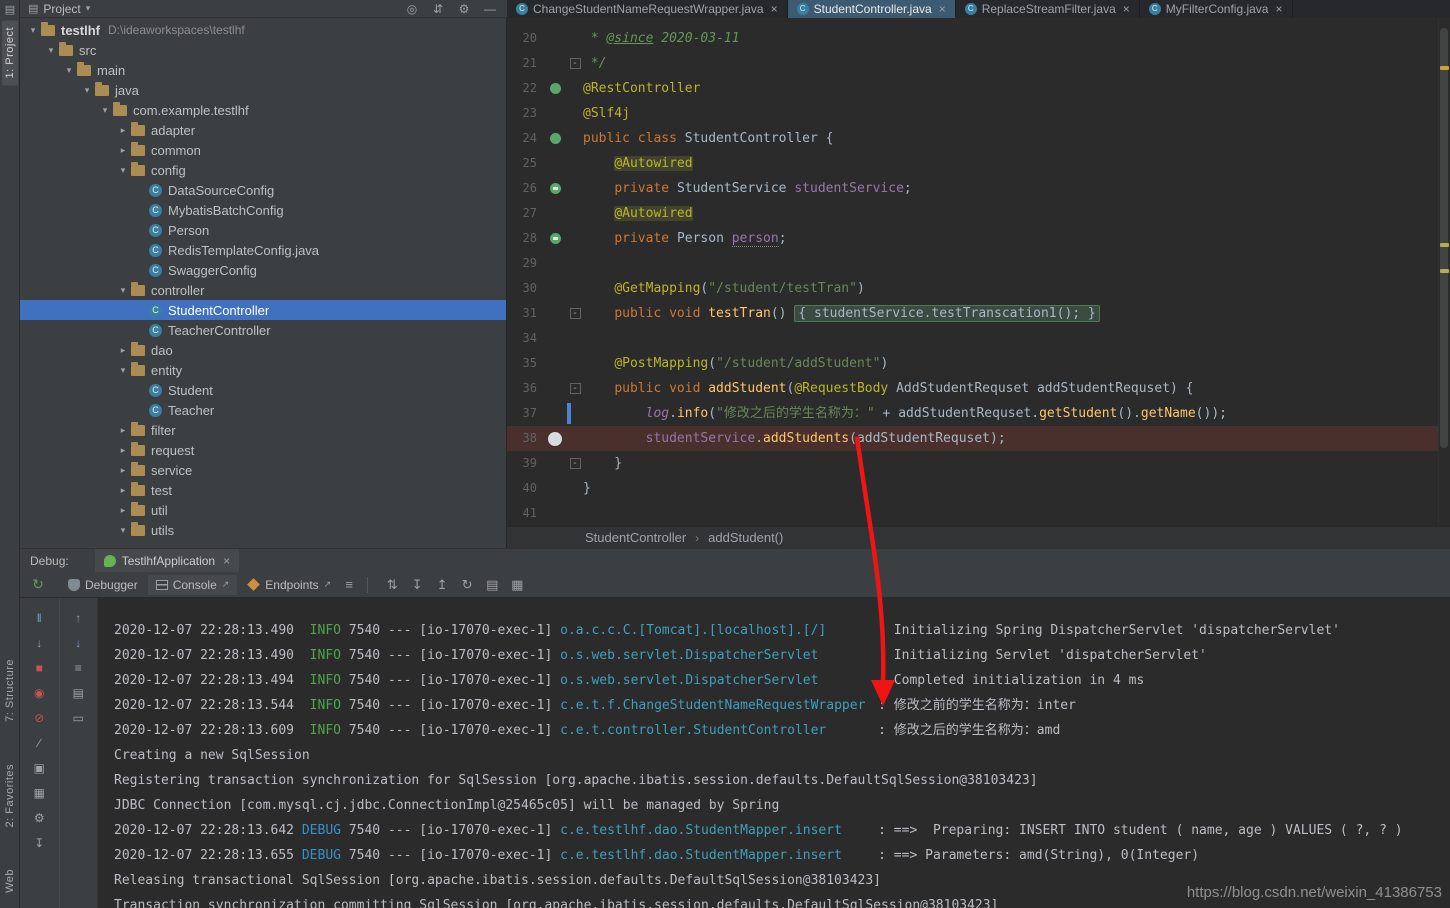 The image size is (1450, 908). What do you see at coordinates (10, 795) in the screenshot?
I see `tool-window-button-2-favorites: 2: Favorites` at bounding box center [10, 795].